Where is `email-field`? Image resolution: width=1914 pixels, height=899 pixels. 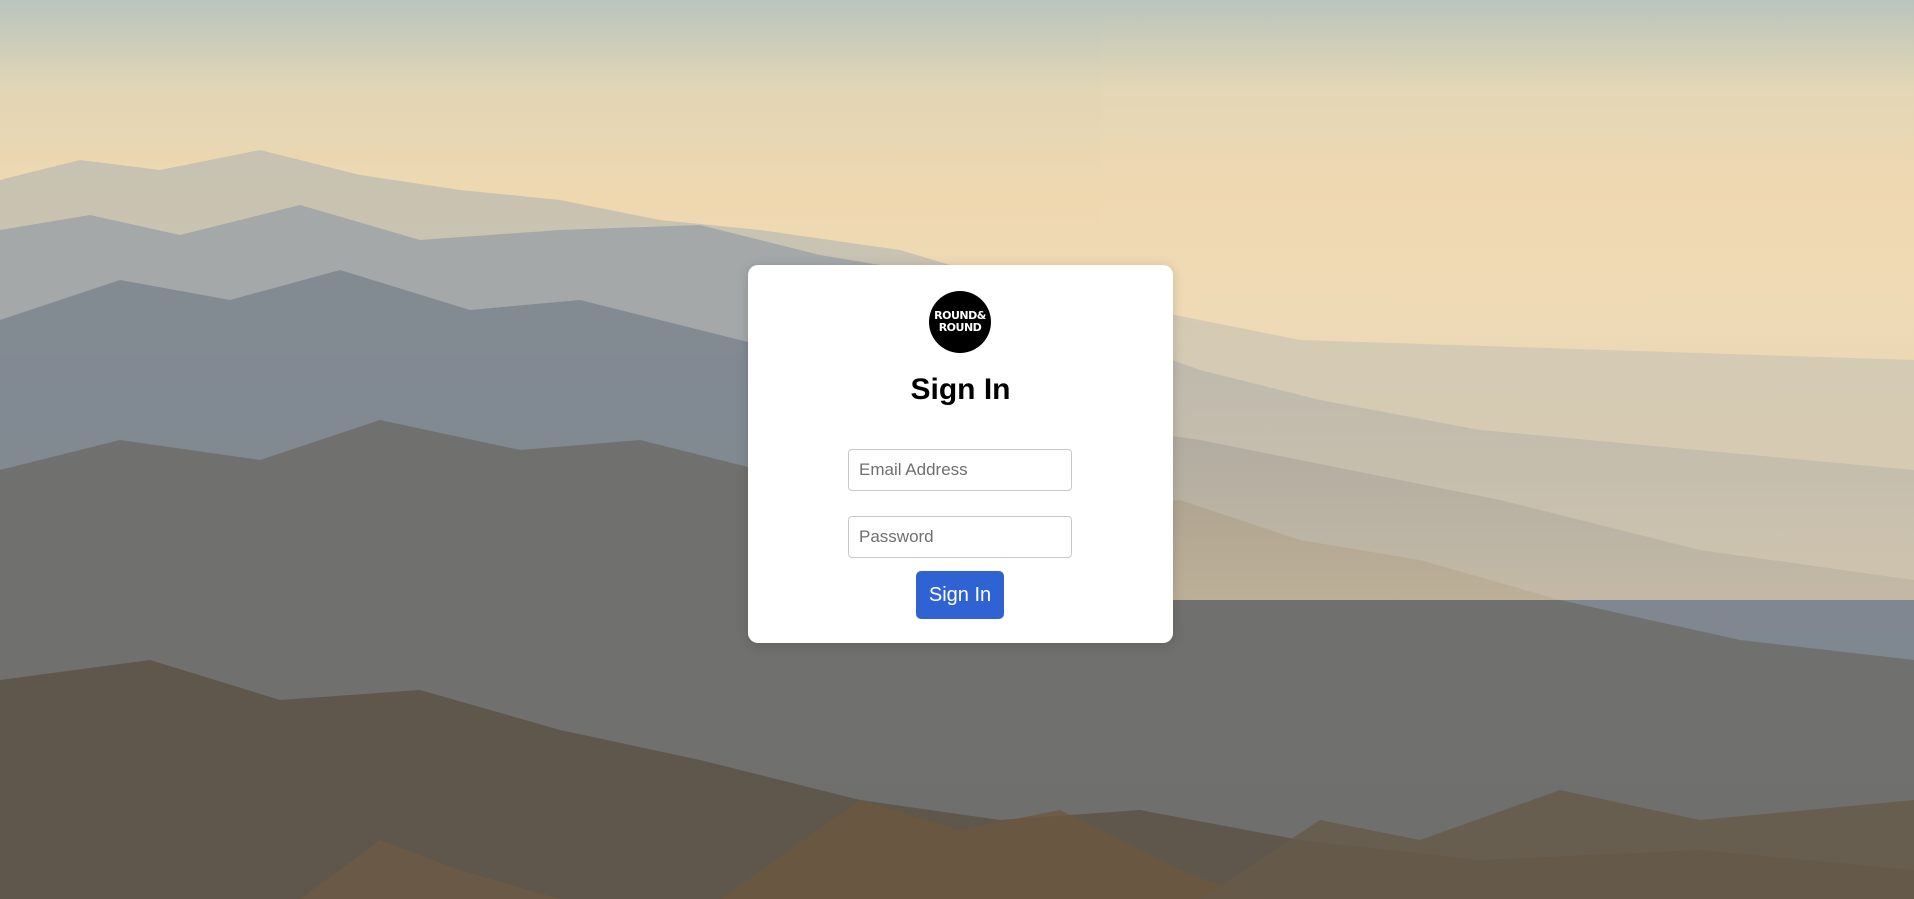 email-field is located at coordinates (960, 470).